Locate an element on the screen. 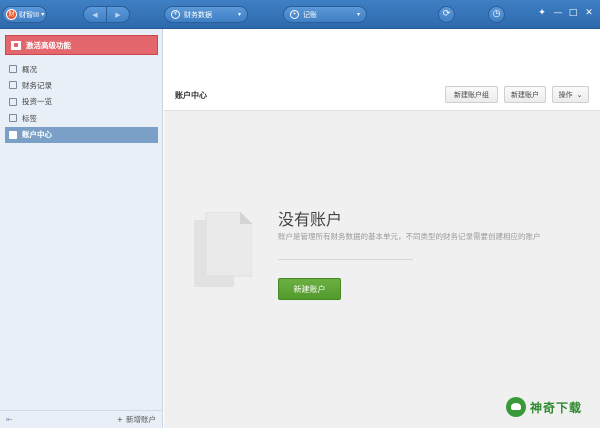 This screenshot has height=428, width=600. app-menu-button: 财 财智III ▾ is located at coordinates (24, 14).